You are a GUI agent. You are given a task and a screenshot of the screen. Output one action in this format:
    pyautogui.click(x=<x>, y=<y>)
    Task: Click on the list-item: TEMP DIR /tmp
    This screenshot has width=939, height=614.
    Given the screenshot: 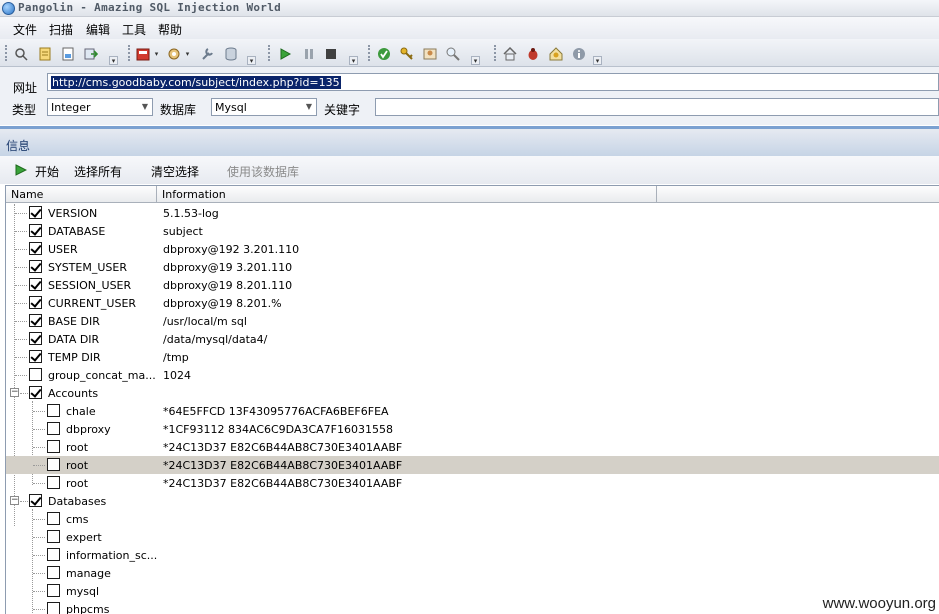 What is the action you would take?
    pyautogui.click(x=472, y=357)
    